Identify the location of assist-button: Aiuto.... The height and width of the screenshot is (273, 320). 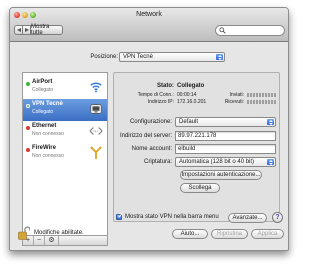
(190, 234).